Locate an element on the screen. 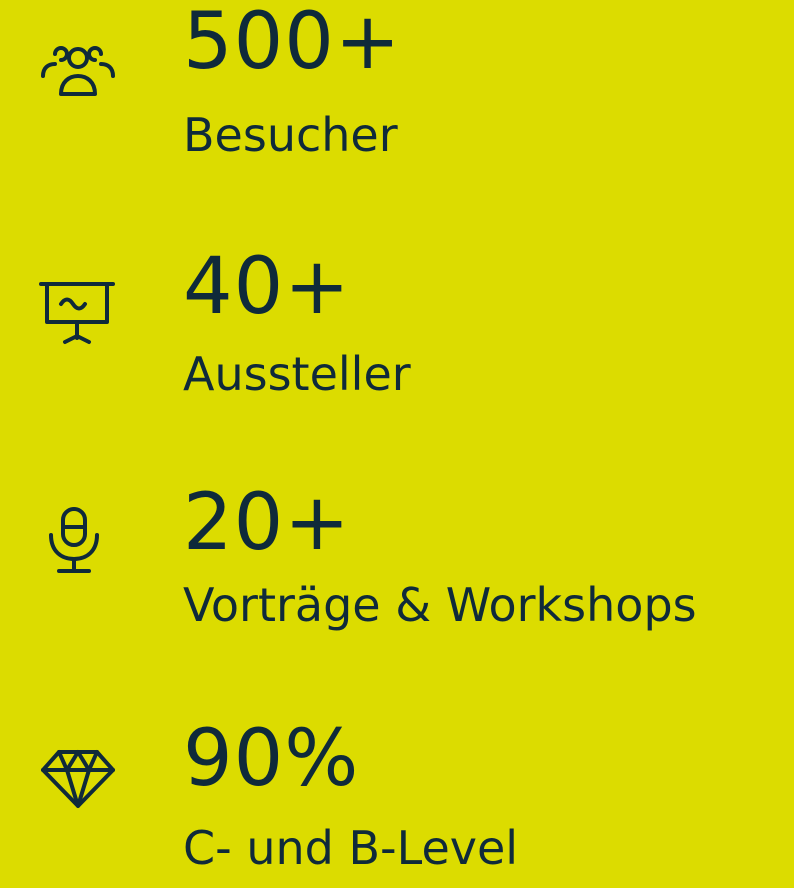 The width and height of the screenshot is (794, 888). users-group-icon is located at coordinates (78, 71).